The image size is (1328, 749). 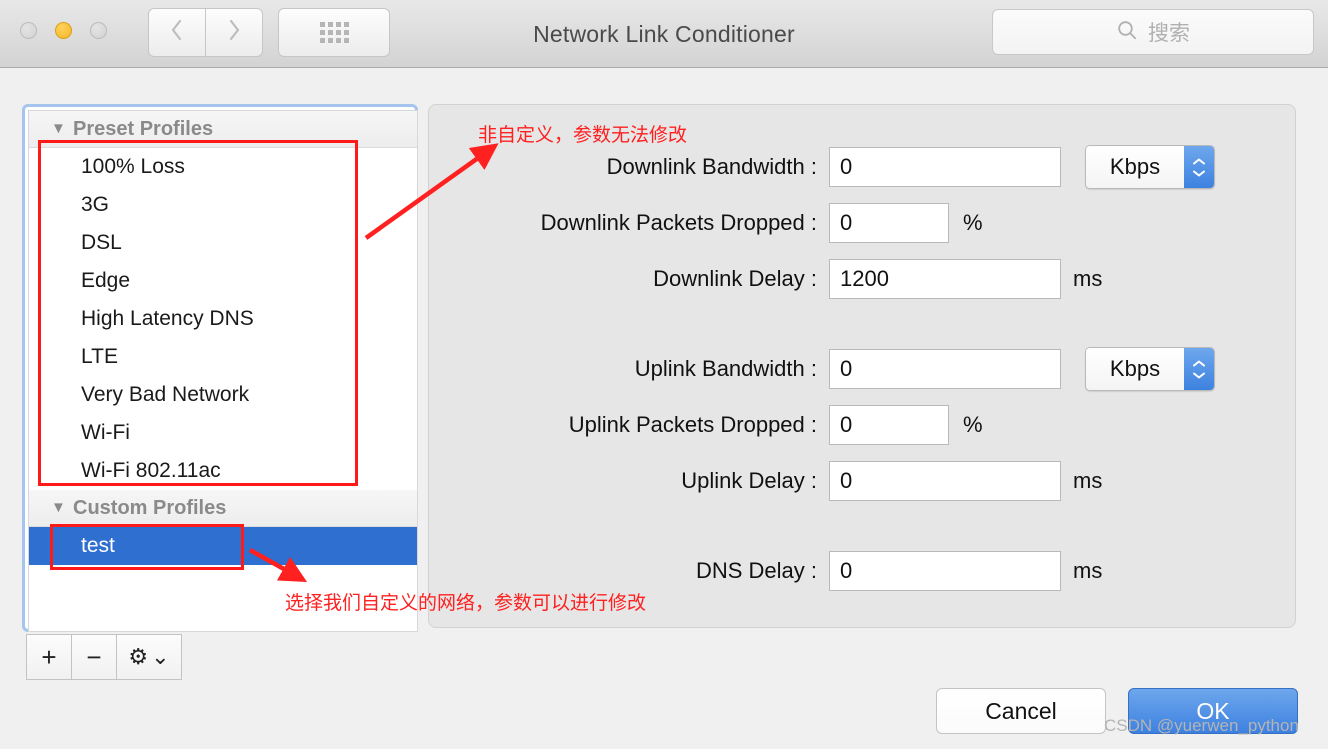 I want to click on back-button, so click(x=177, y=32).